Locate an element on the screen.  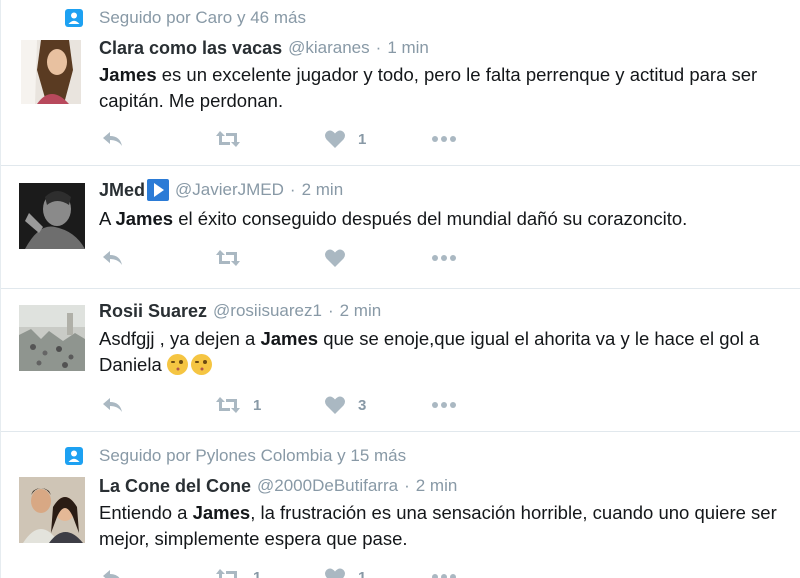
tweet-header: Rosii Suarez @rosiisuarez1 · 2 min is located at coordinates (240, 311).